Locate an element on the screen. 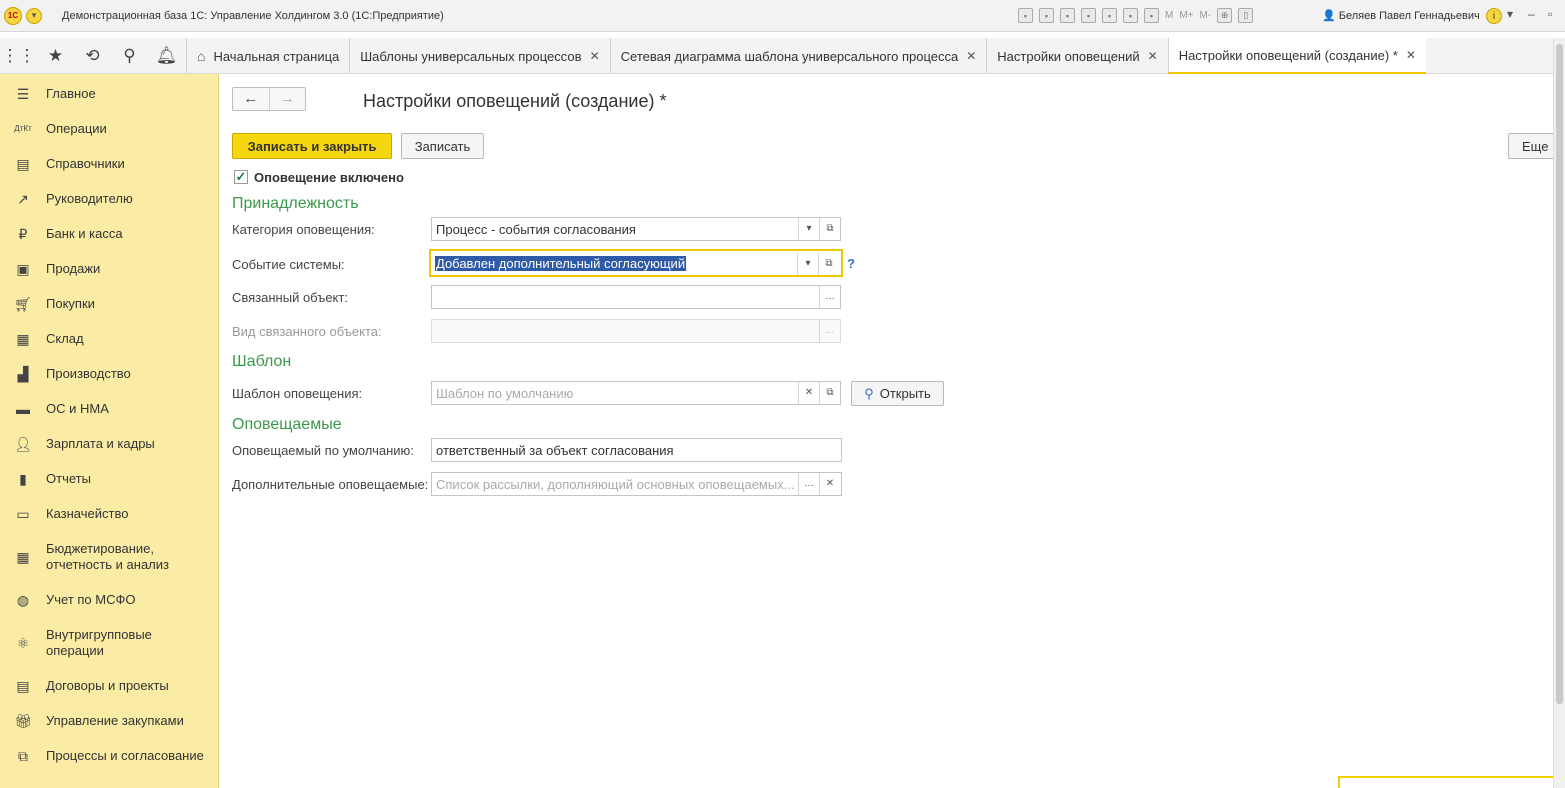  main-menu-button: ▾ is located at coordinates (34, 15).